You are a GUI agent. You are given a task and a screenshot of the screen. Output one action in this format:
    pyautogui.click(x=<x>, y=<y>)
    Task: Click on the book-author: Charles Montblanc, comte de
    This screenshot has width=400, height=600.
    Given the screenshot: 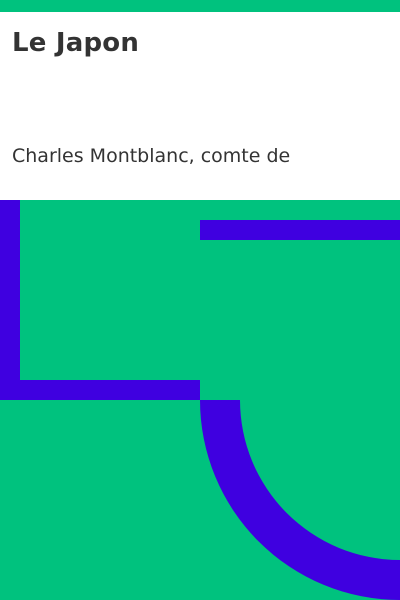 What is the action you would take?
    pyautogui.click(x=151, y=156)
    